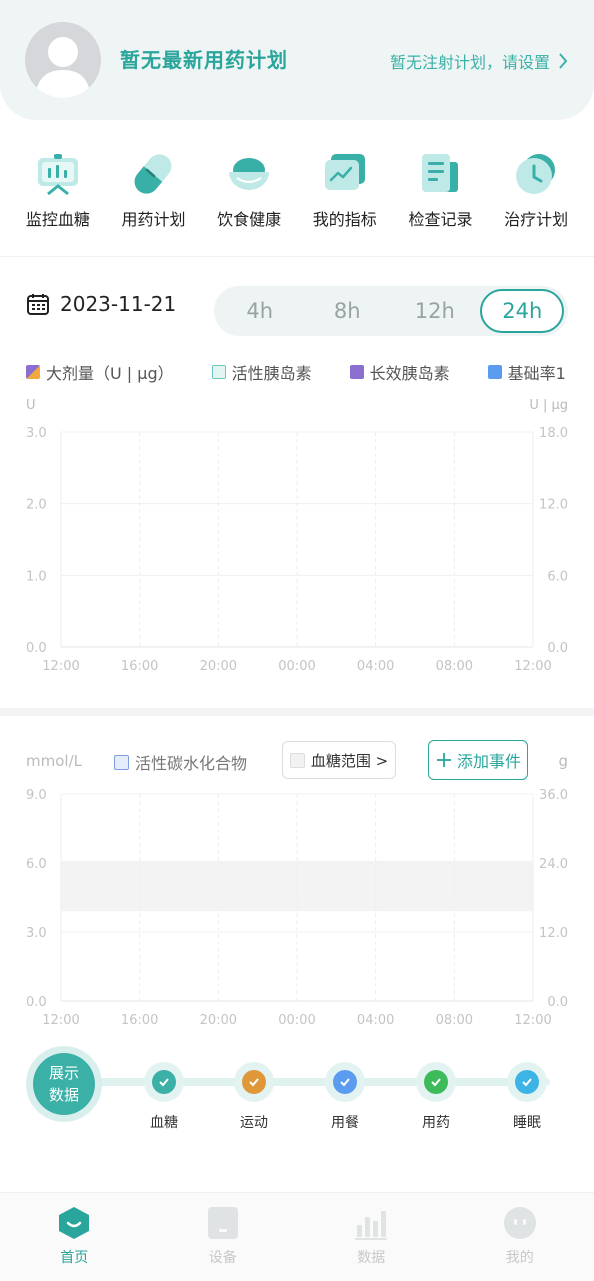 This screenshot has width=594, height=1281. Describe the element at coordinates (36, 1002) in the screenshot. I see `y-tick-left: 0.0` at that location.